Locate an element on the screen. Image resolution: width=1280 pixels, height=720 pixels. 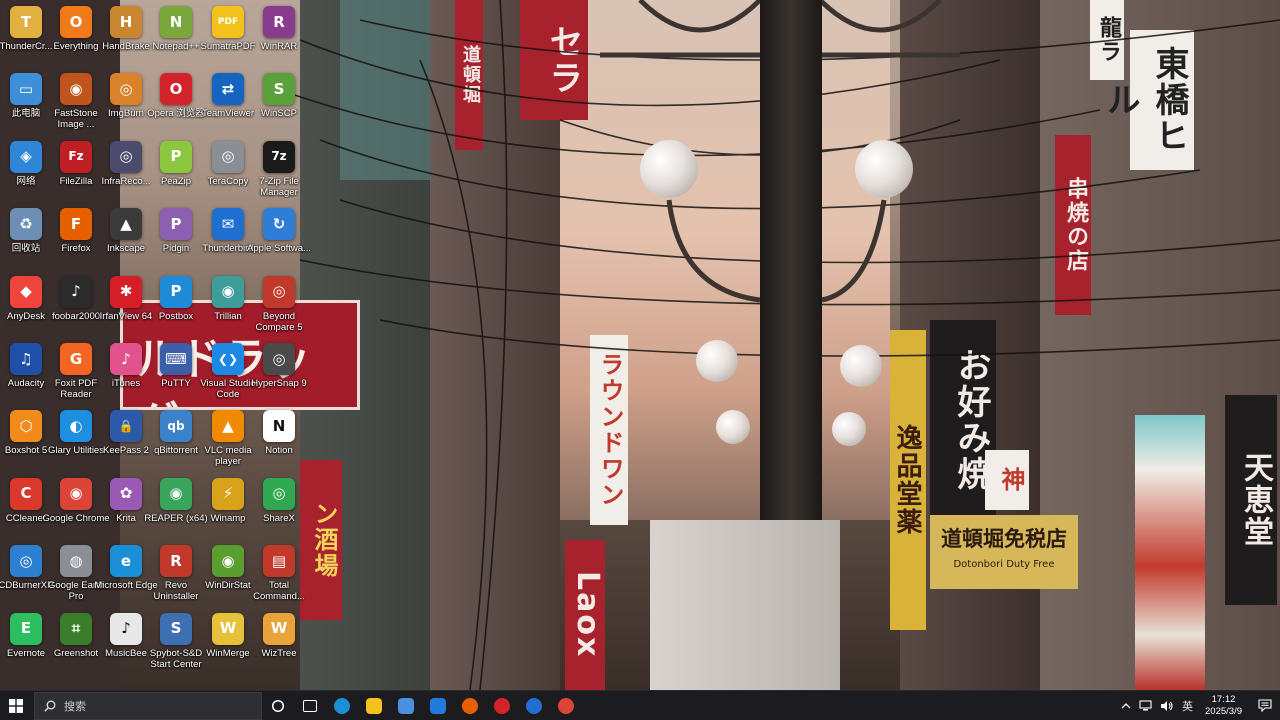
task-view-icon is located at coordinates (310, 705).